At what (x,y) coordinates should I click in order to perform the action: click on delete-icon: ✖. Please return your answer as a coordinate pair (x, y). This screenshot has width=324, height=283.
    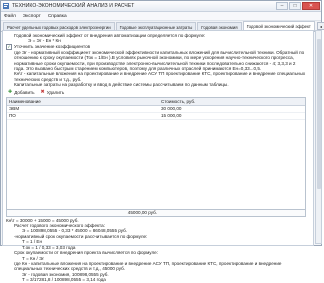
    Looking at the image, I should click on (42, 92).